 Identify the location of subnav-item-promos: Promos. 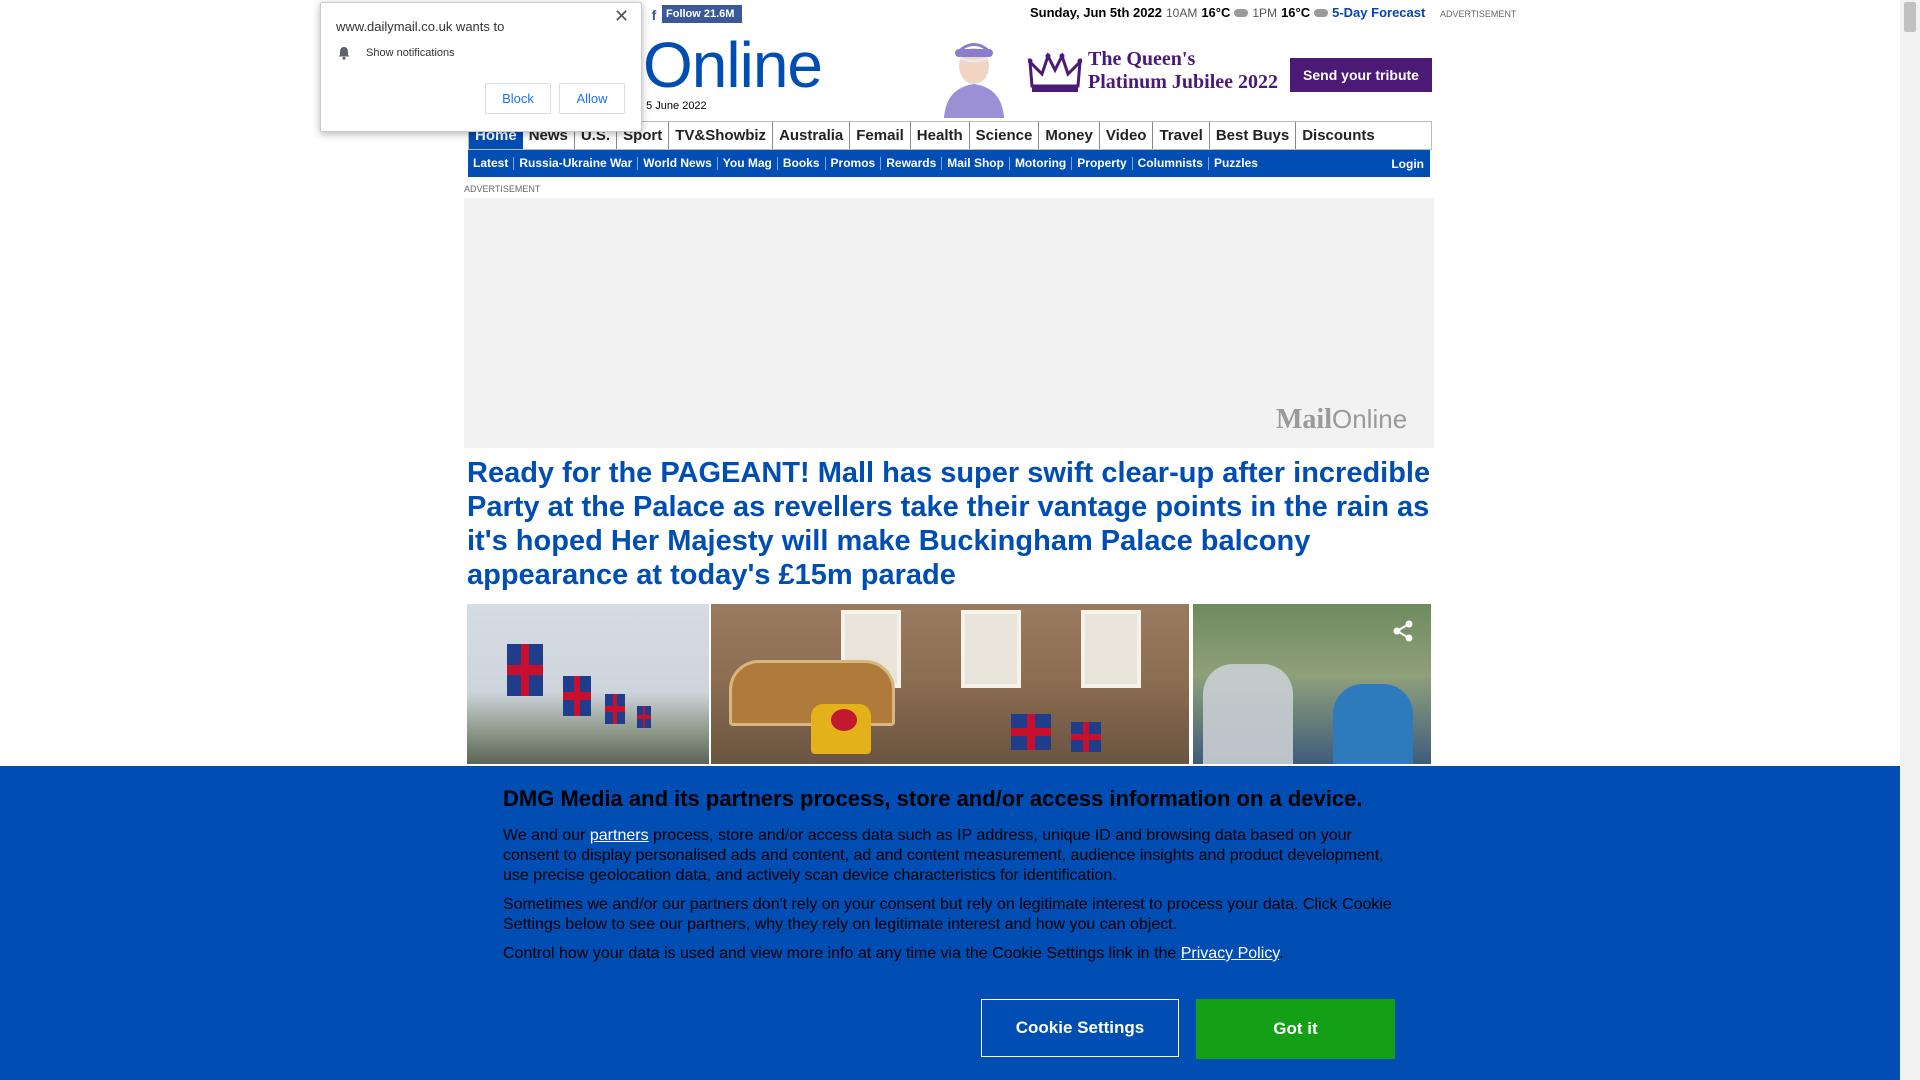
(854, 163).